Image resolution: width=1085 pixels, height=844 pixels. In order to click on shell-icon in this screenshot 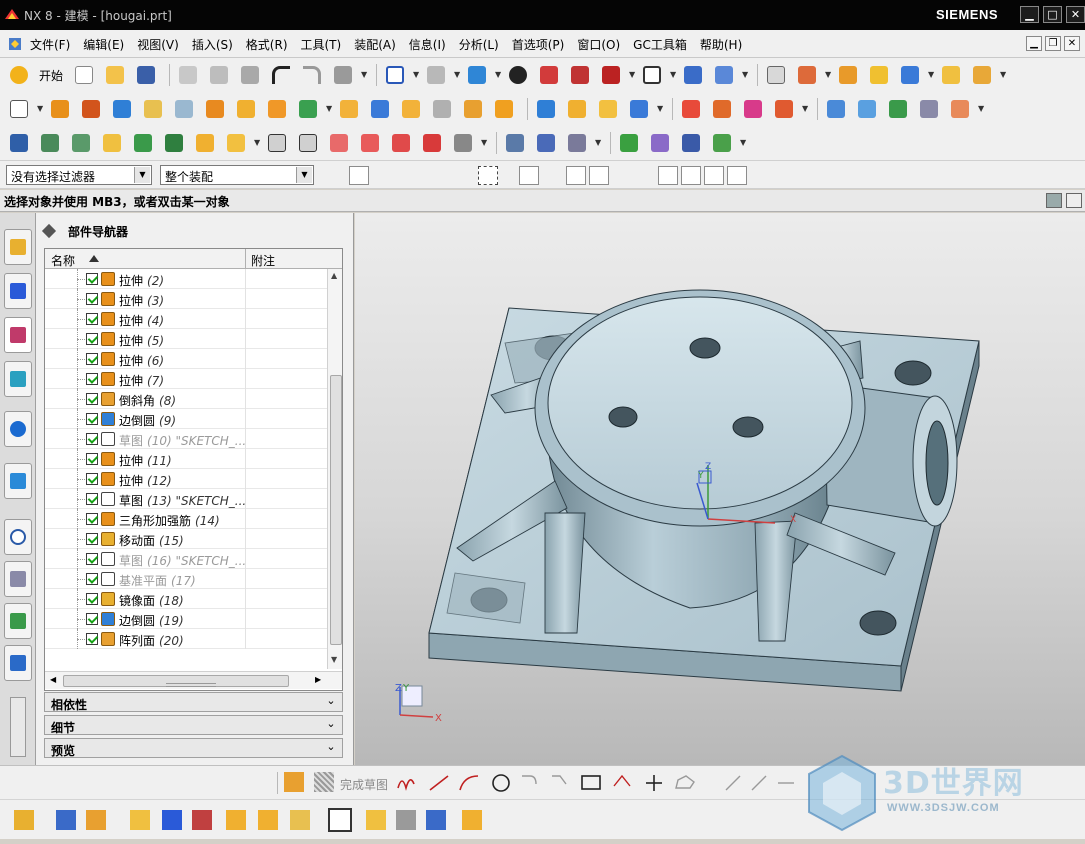, I will do `click(442, 109)`.